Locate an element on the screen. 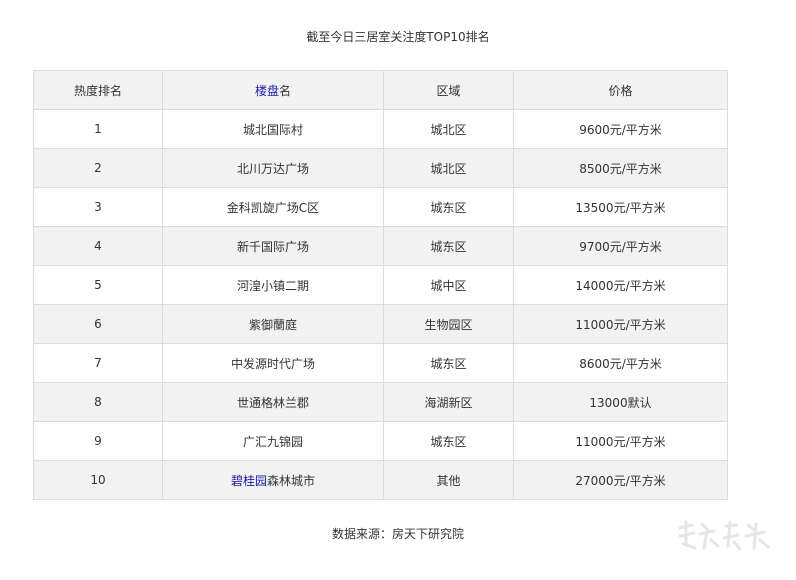 This screenshot has width=796, height=580. cell-name: 中发源时代广场 is located at coordinates (273, 363).